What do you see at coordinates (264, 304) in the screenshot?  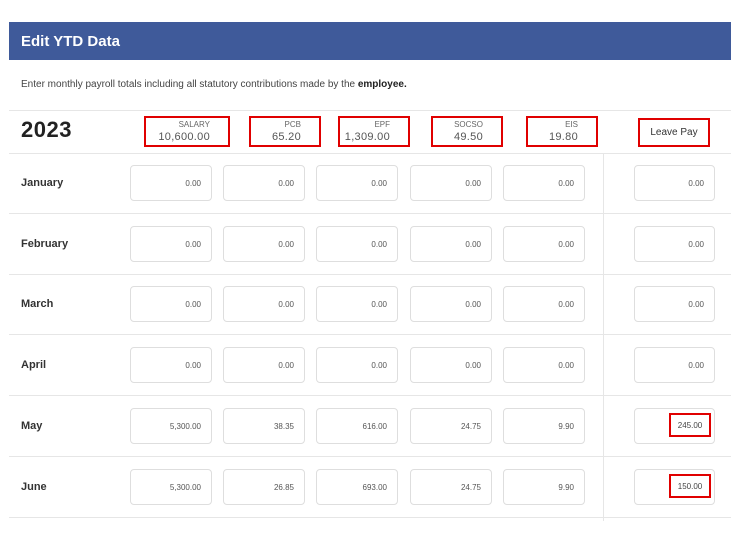 I see `pcb-input-march: 0.00` at bounding box center [264, 304].